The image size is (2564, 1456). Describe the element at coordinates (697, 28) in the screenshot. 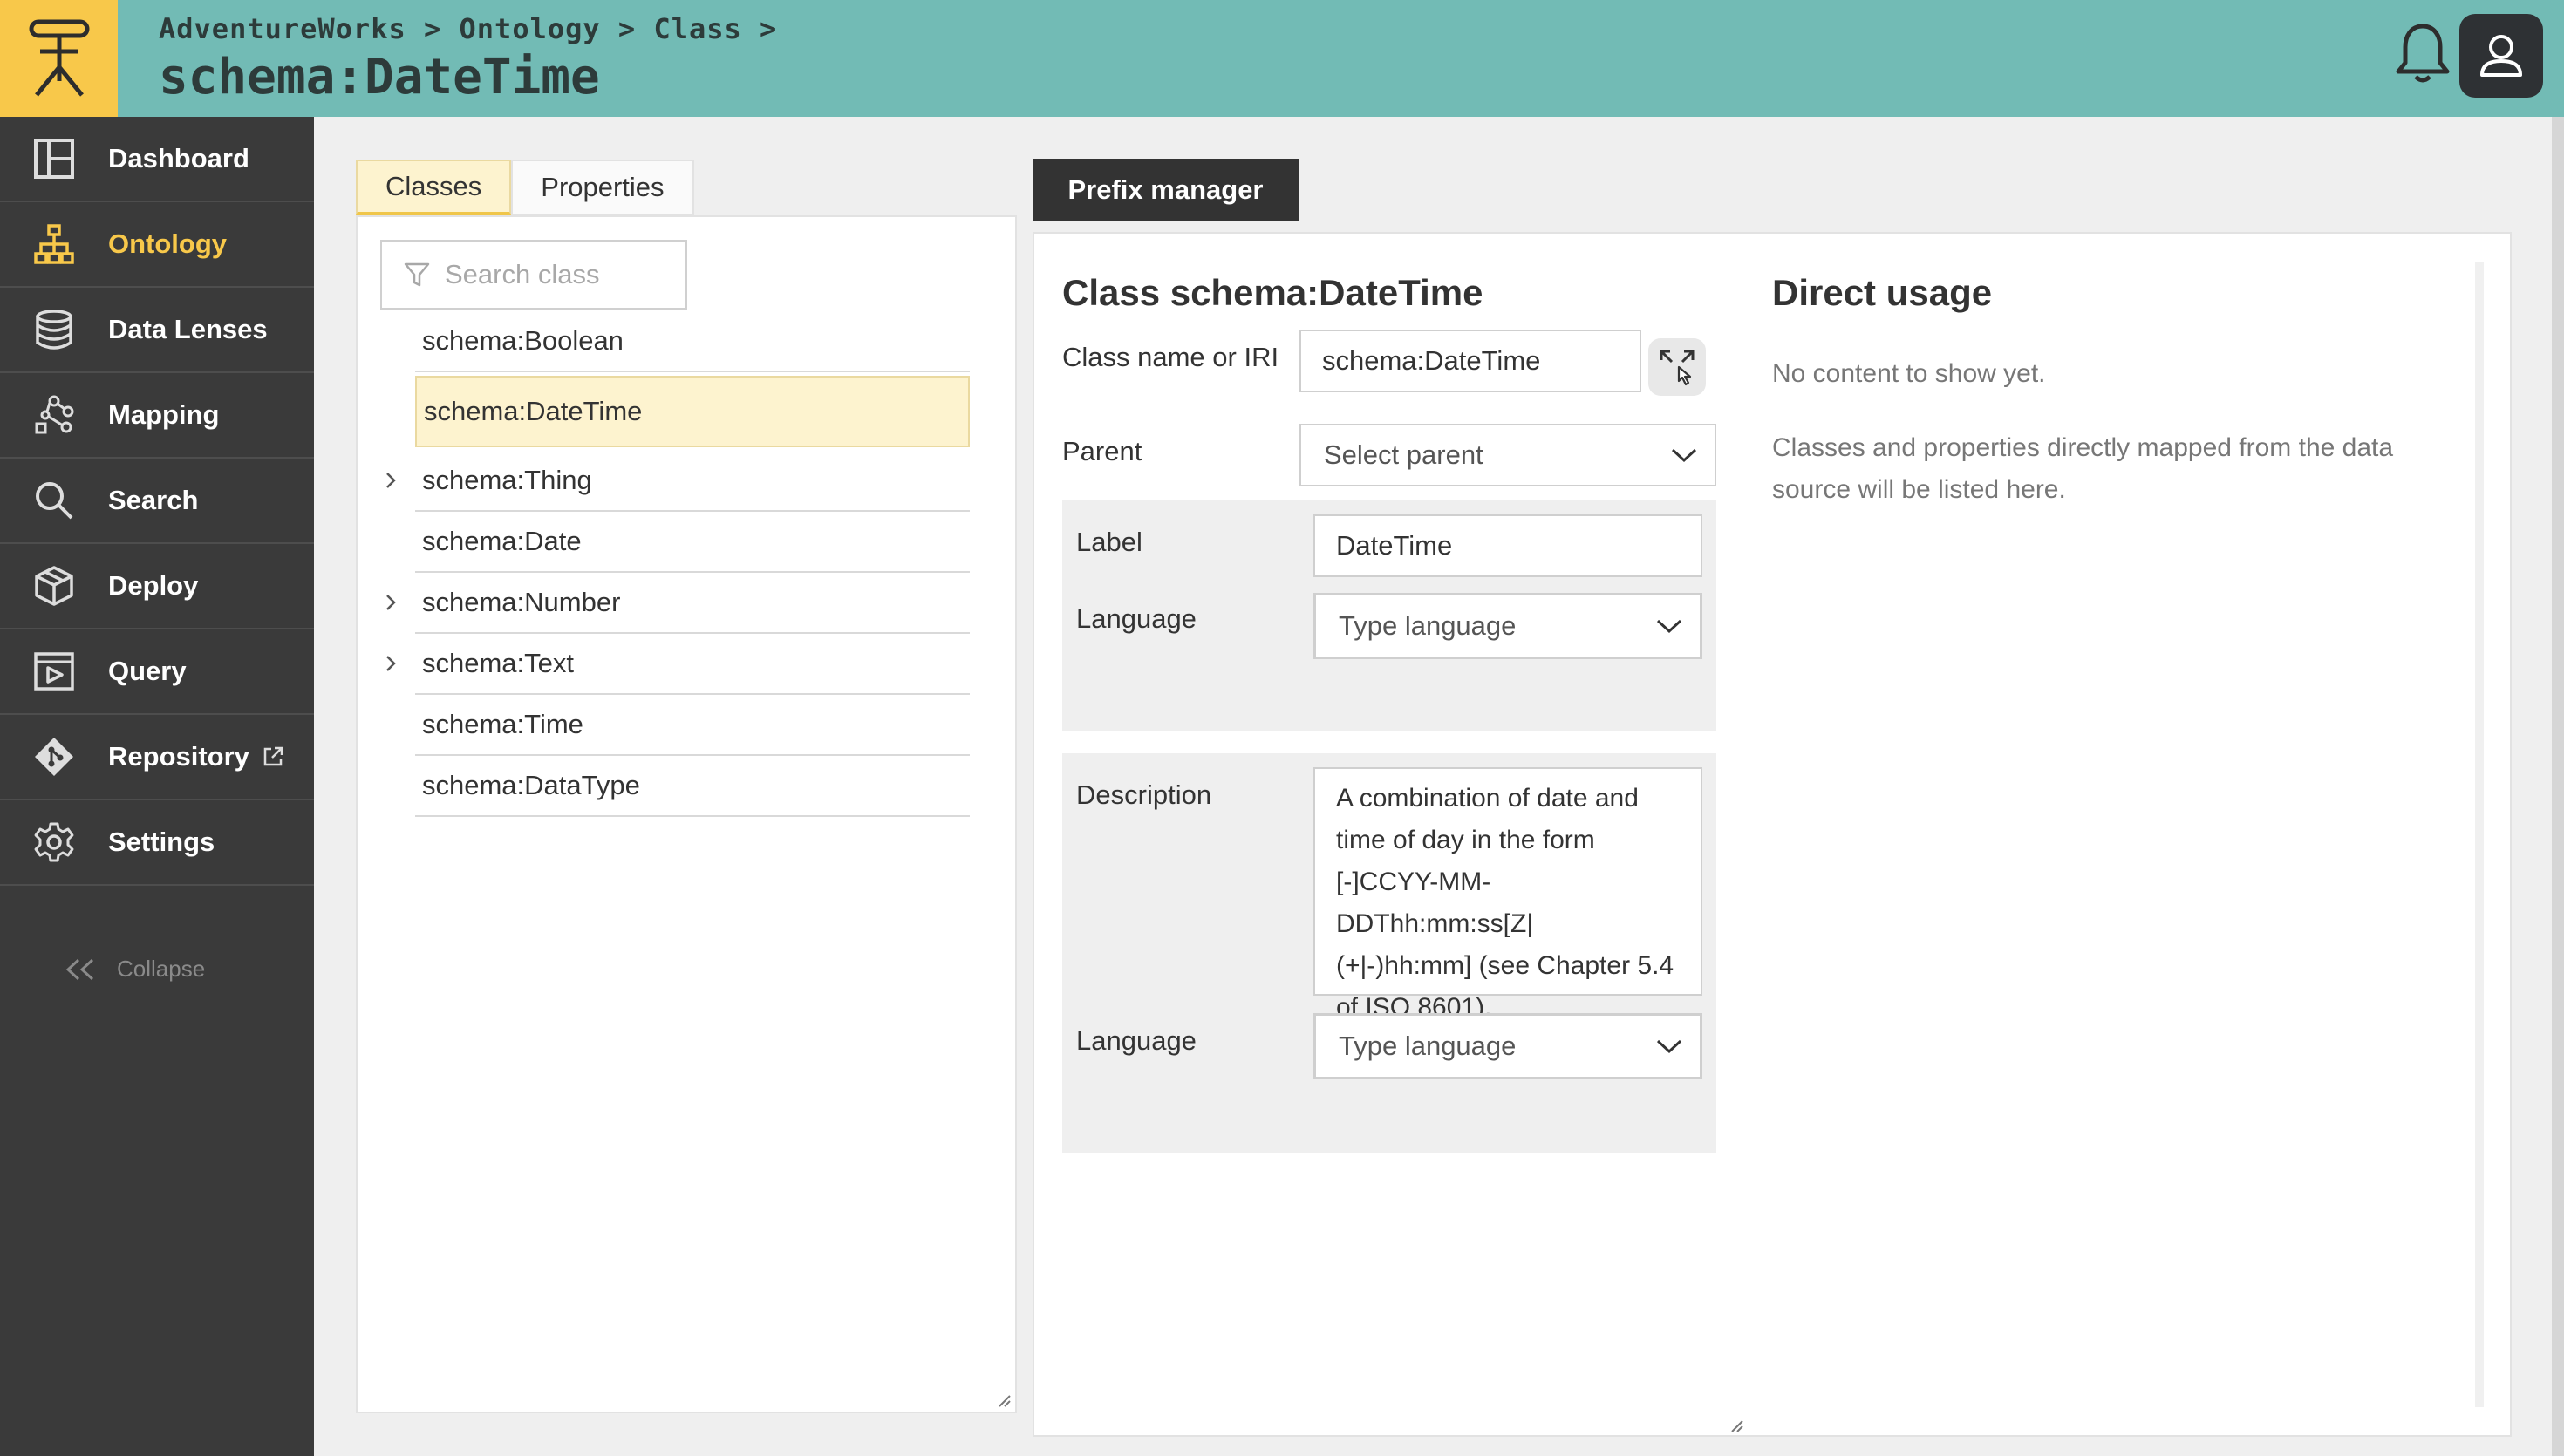

I see `breadcrumb-class: Class` at that location.